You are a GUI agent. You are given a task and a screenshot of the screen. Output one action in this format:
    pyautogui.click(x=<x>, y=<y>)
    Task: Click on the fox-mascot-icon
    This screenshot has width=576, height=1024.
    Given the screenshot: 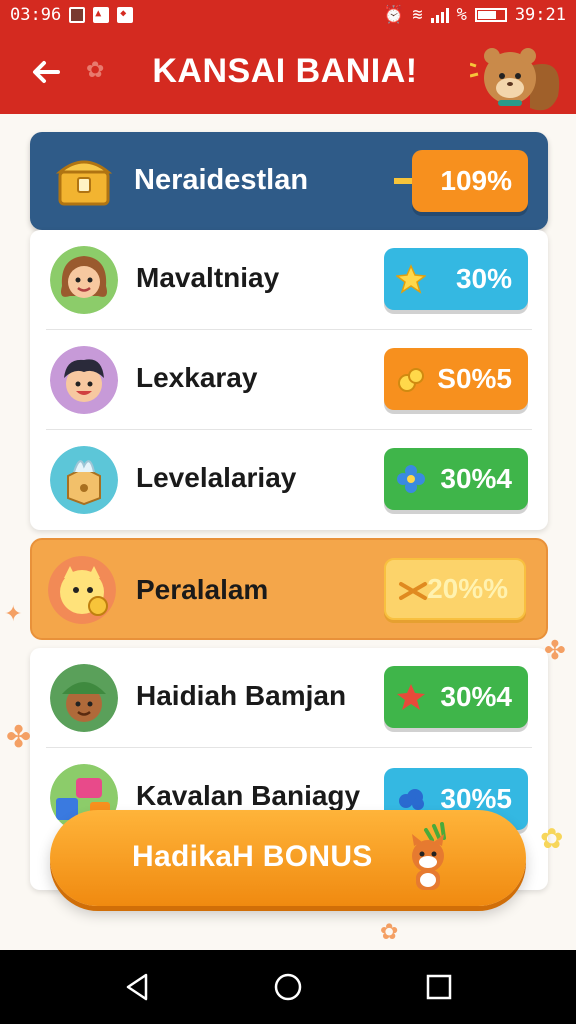 What is the action you would take?
    pyautogui.click(x=429, y=856)
    